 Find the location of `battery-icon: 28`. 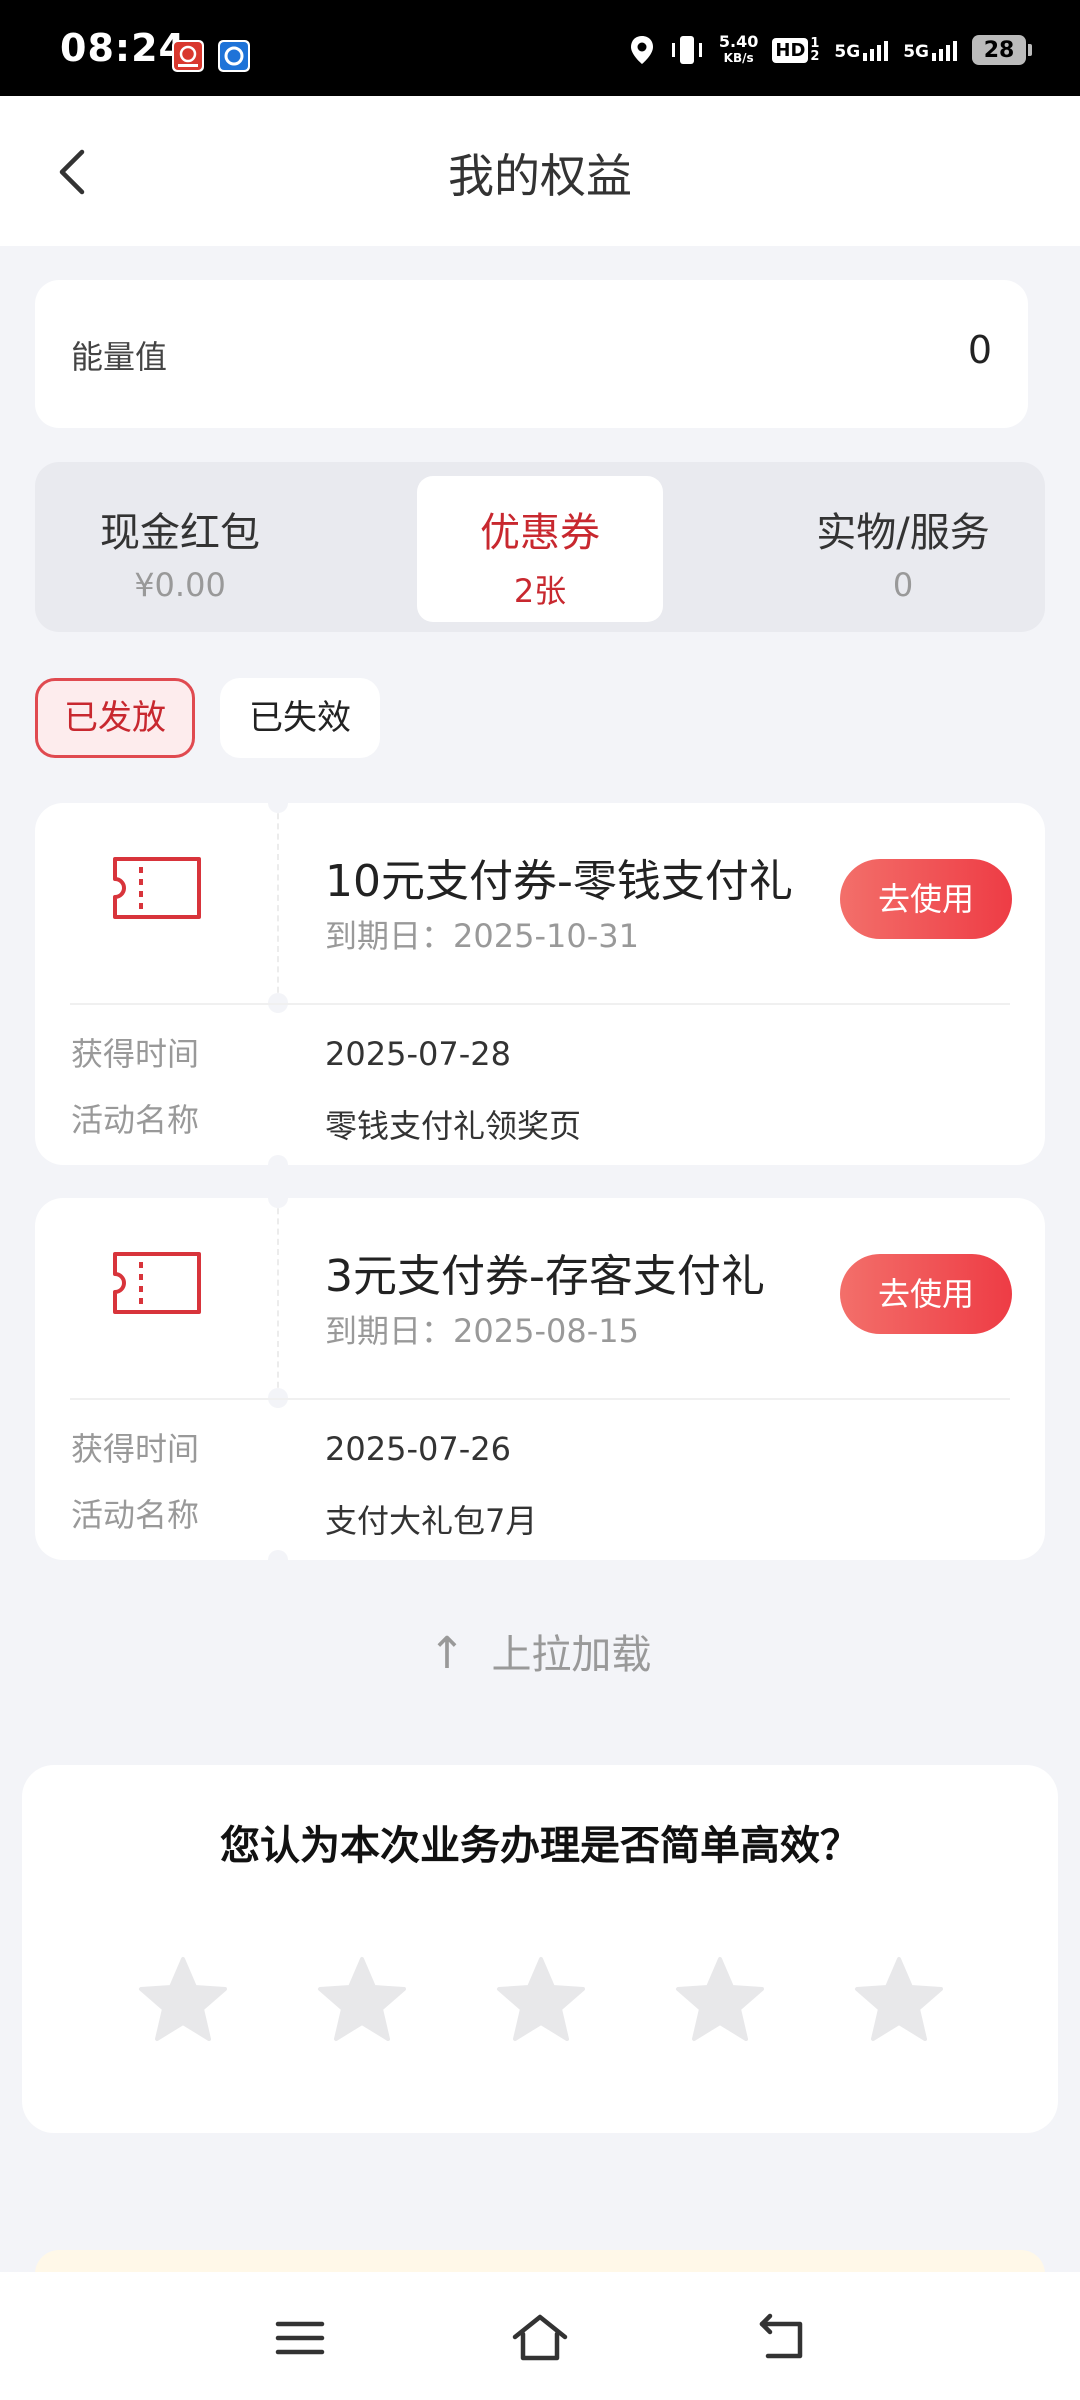

battery-icon: 28 is located at coordinates (1002, 50).